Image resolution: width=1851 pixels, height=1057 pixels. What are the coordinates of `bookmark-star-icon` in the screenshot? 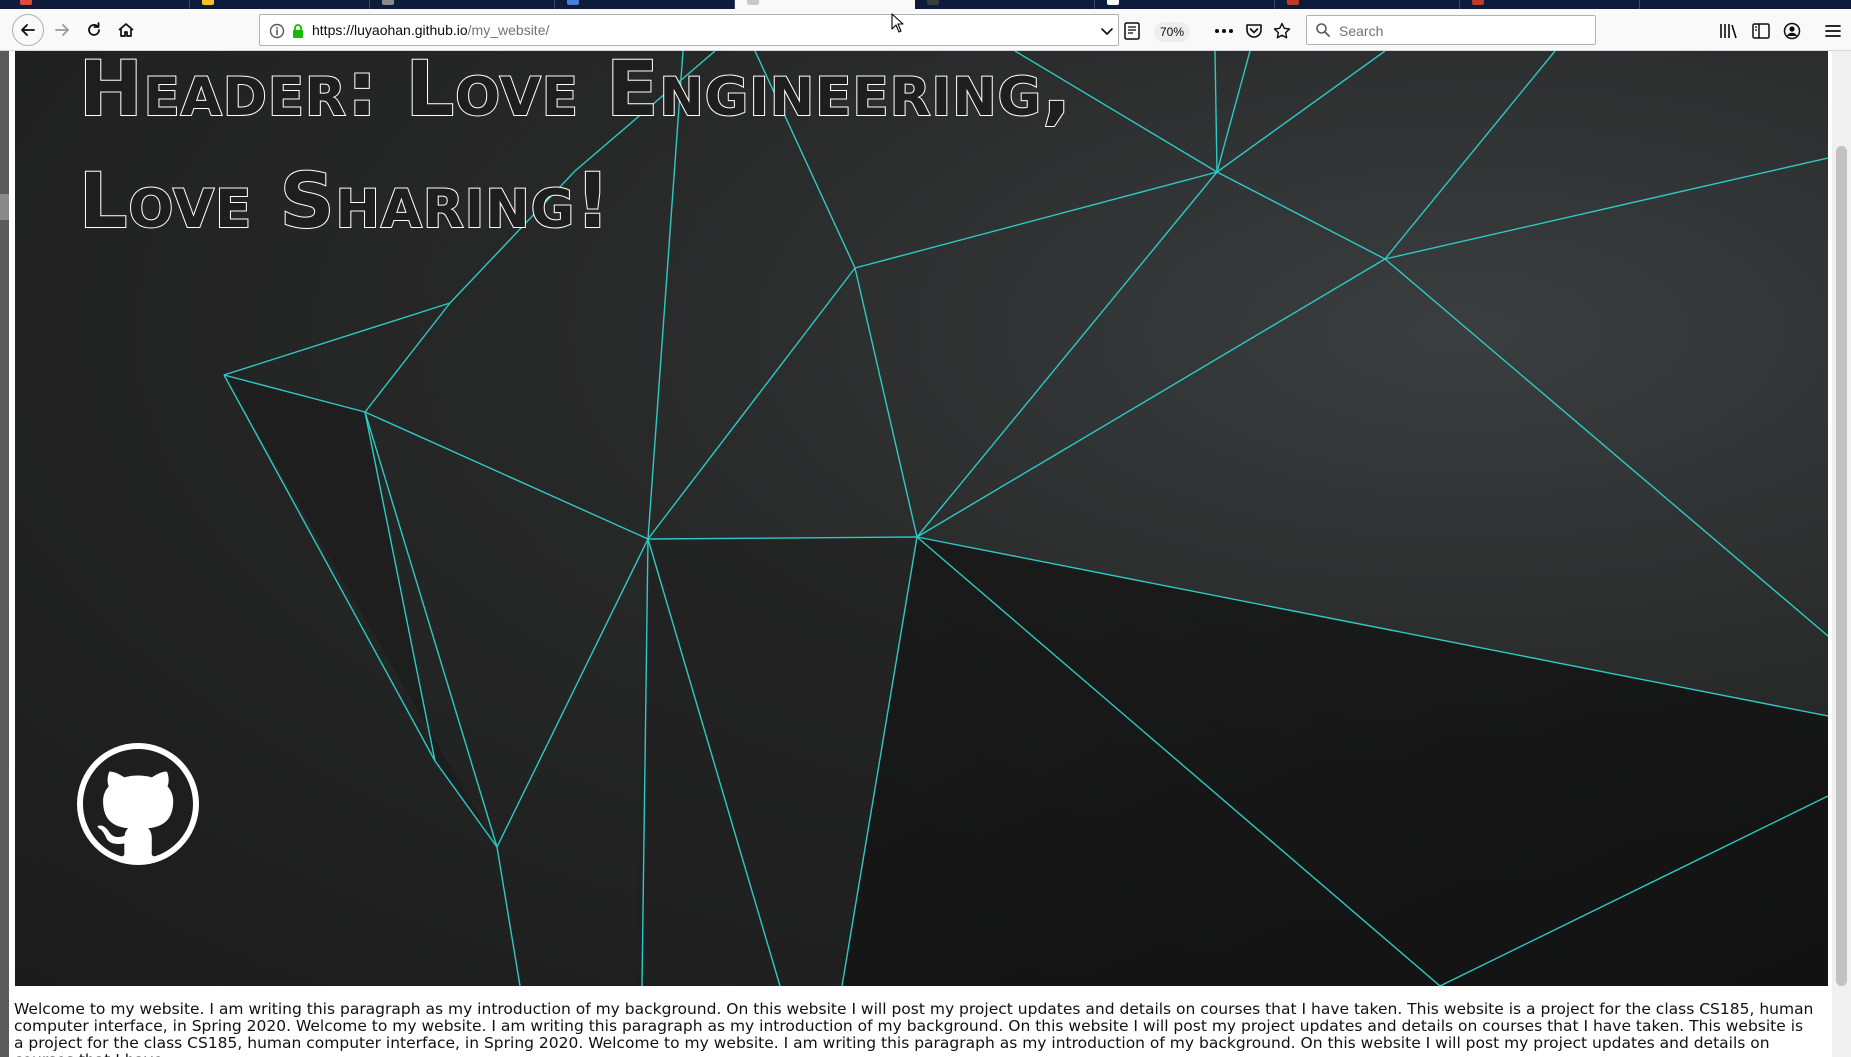 It's located at (1282, 31).